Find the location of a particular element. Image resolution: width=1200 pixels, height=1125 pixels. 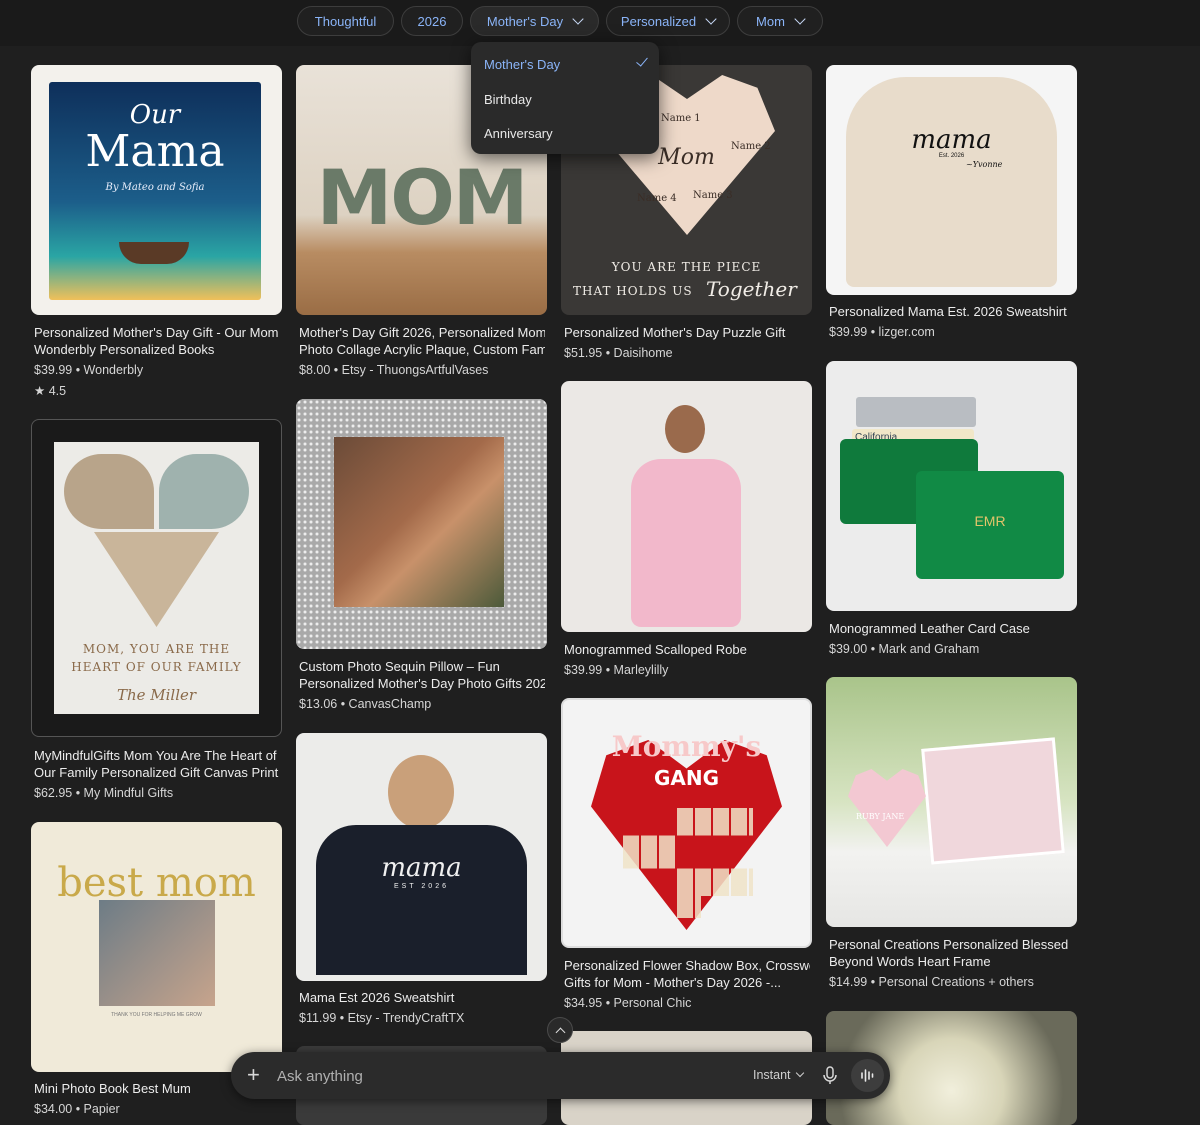

product-image: California EMR is located at coordinates (951, 486).